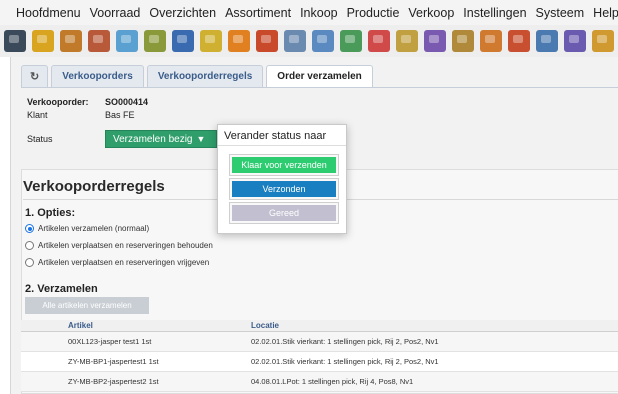 The width and height of the screenshot is (618, 394). I want to click on options-heading: 1. Opties:, so click(50, 213).